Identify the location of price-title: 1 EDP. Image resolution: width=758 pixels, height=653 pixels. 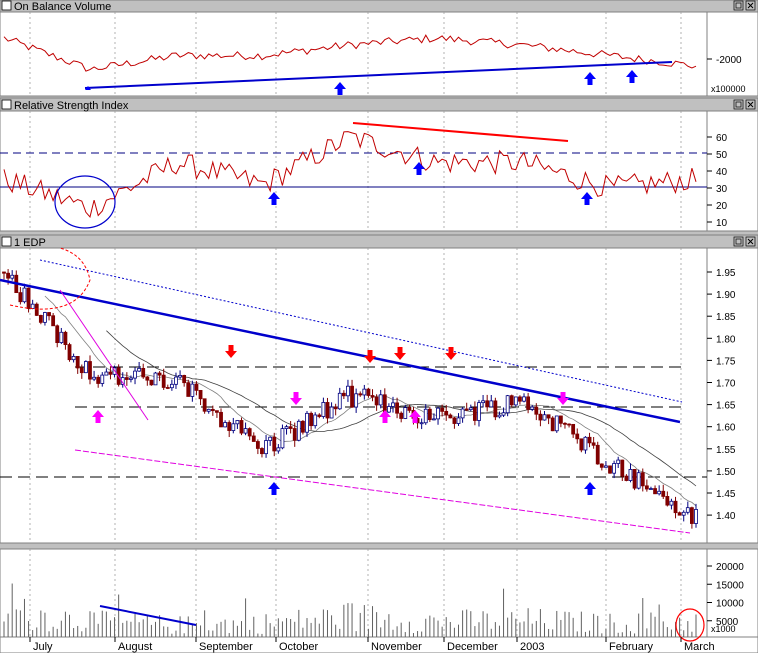
(30, 243).